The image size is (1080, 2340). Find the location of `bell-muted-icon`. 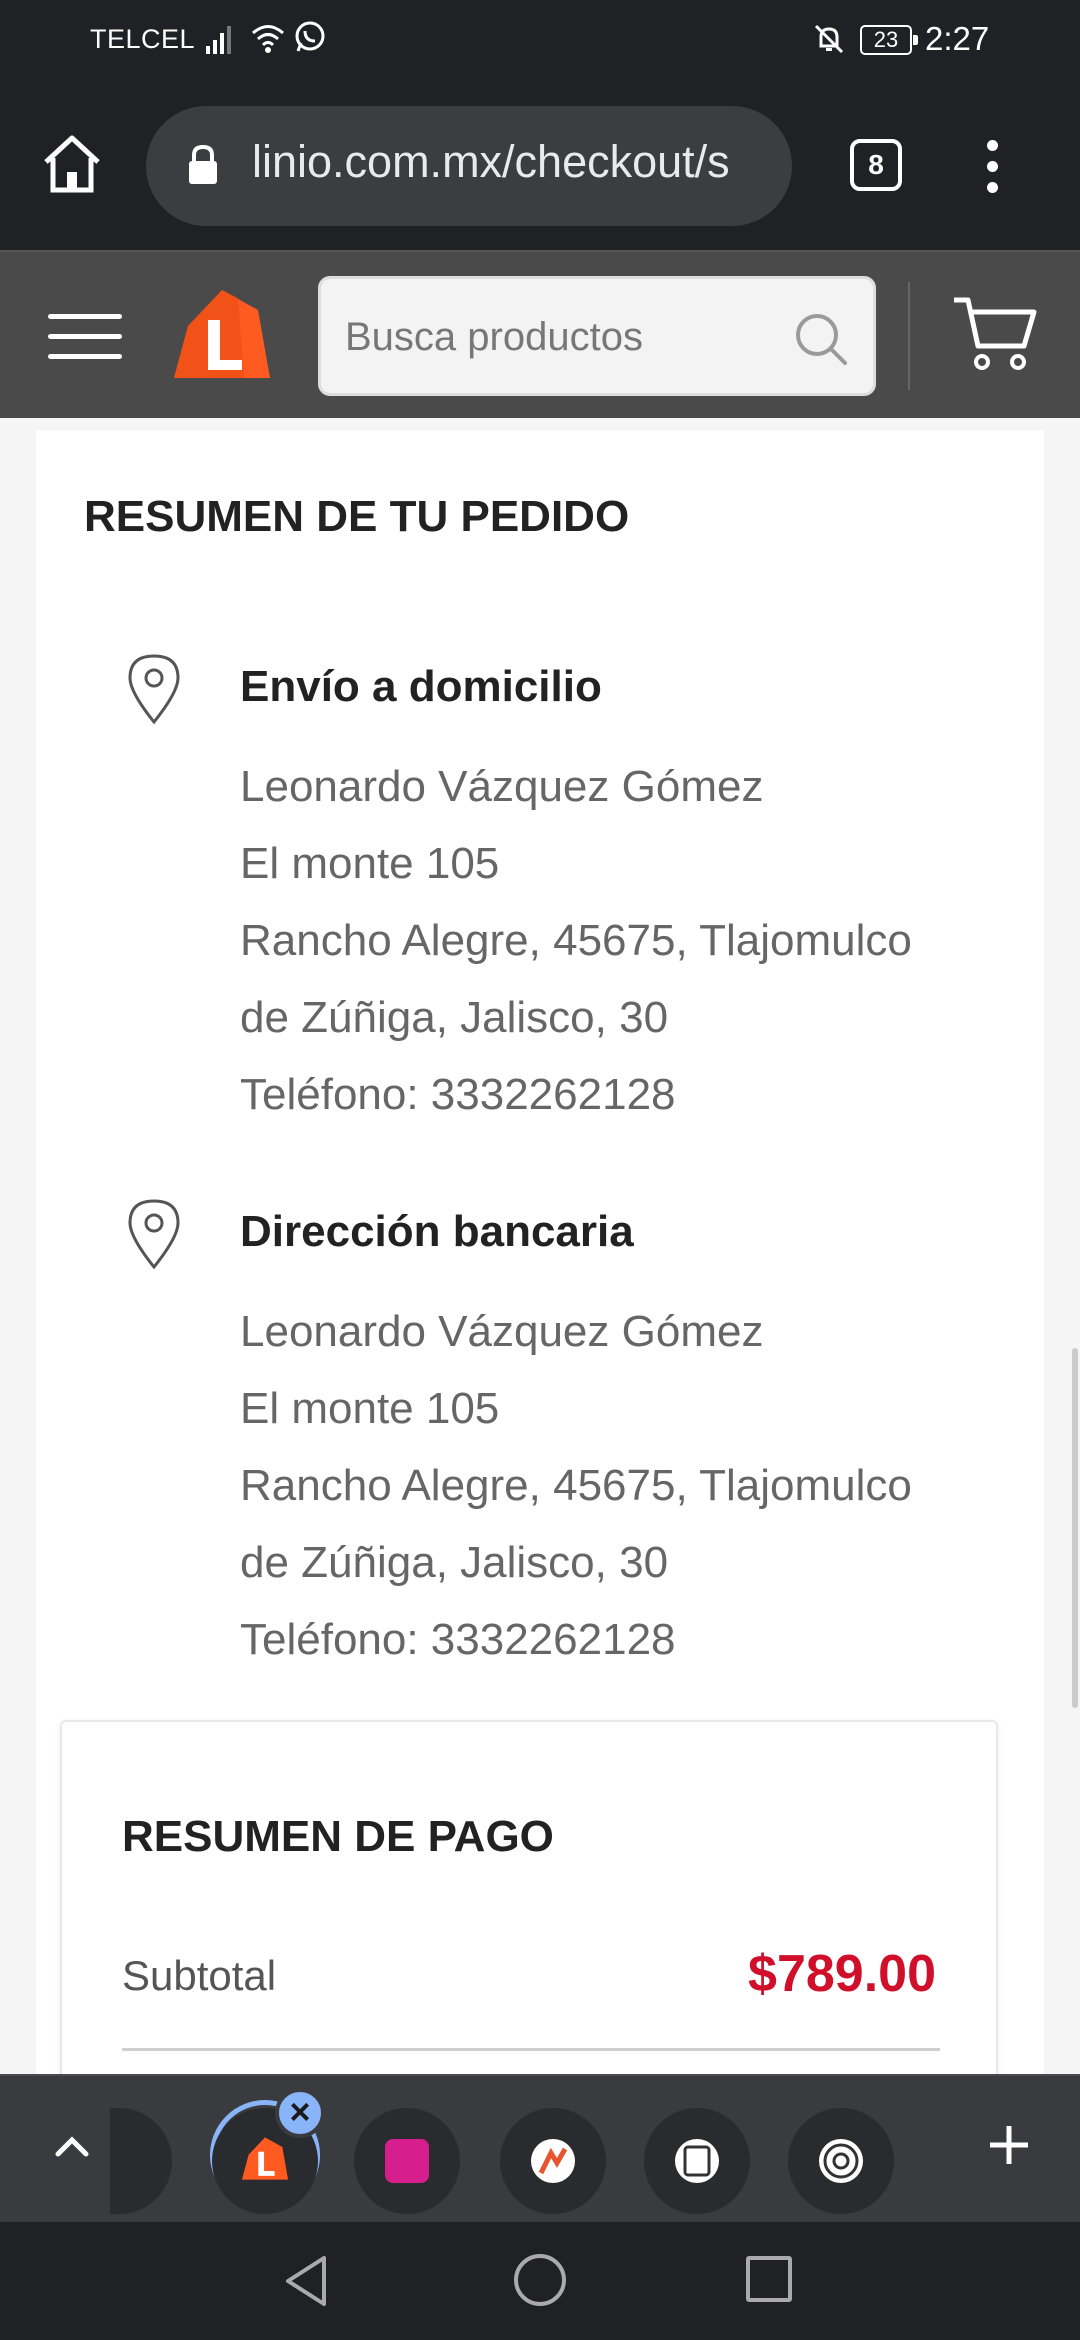

bell-muted-icon is located at coordinates (829, 41).